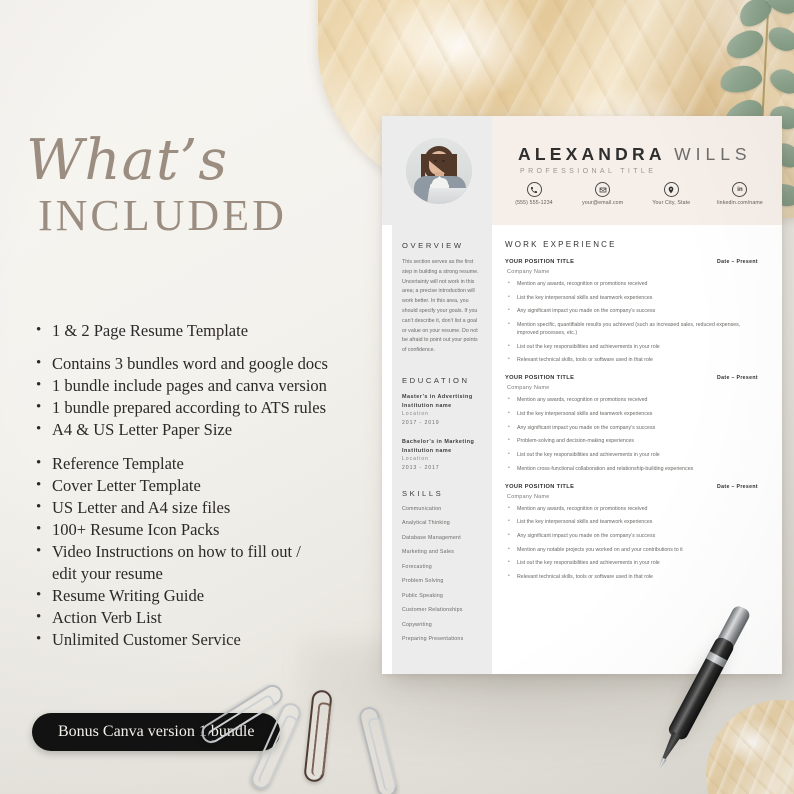 This screenshot has height=794, width=794. Describe the element at coordinates (415, 414) in the screenshot. I see `education-location: Location` at that location.